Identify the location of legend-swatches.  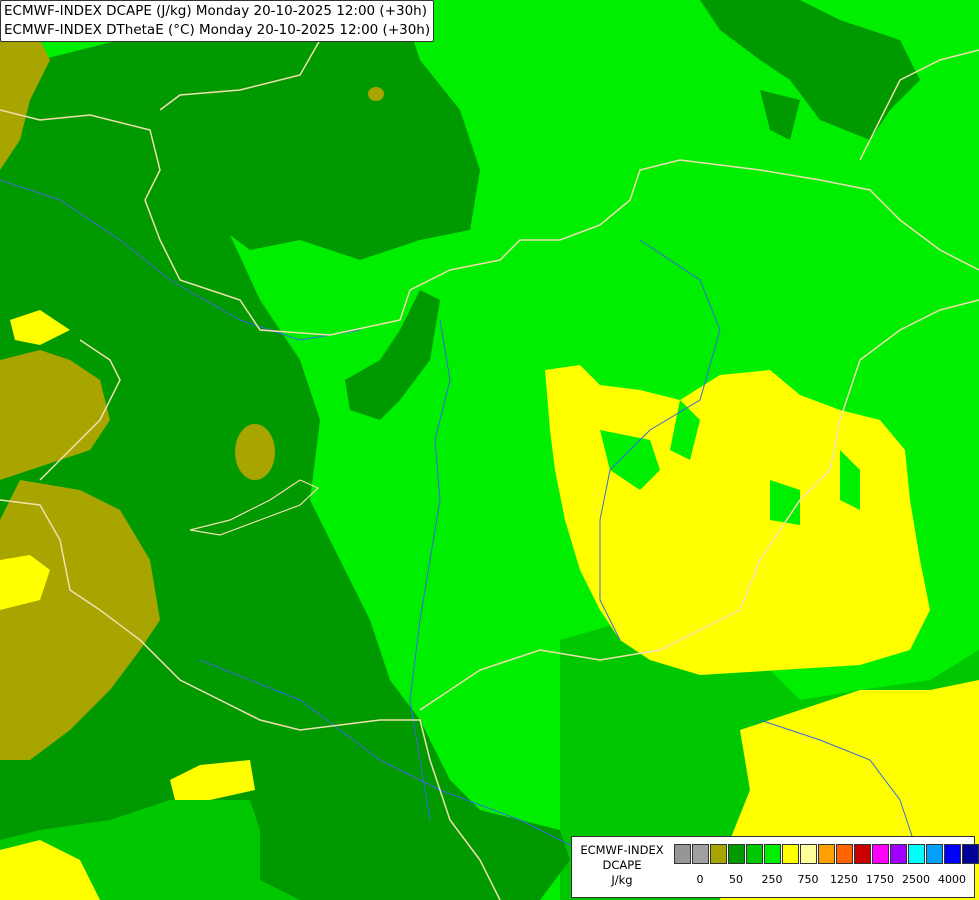
(826, 854).